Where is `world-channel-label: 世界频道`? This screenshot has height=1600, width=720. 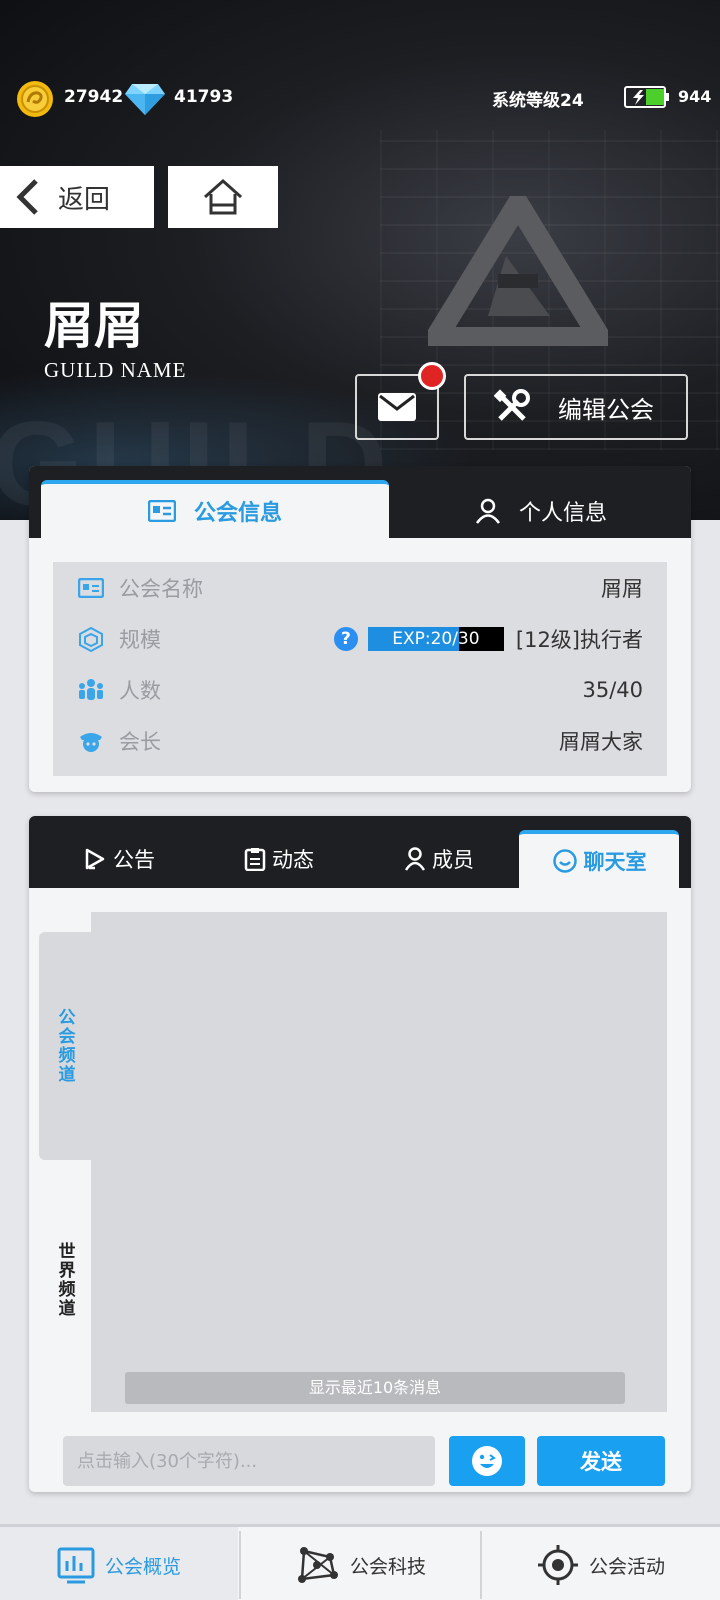 world-channel-label: 世界频道 is located at coordinates (64, 1280).